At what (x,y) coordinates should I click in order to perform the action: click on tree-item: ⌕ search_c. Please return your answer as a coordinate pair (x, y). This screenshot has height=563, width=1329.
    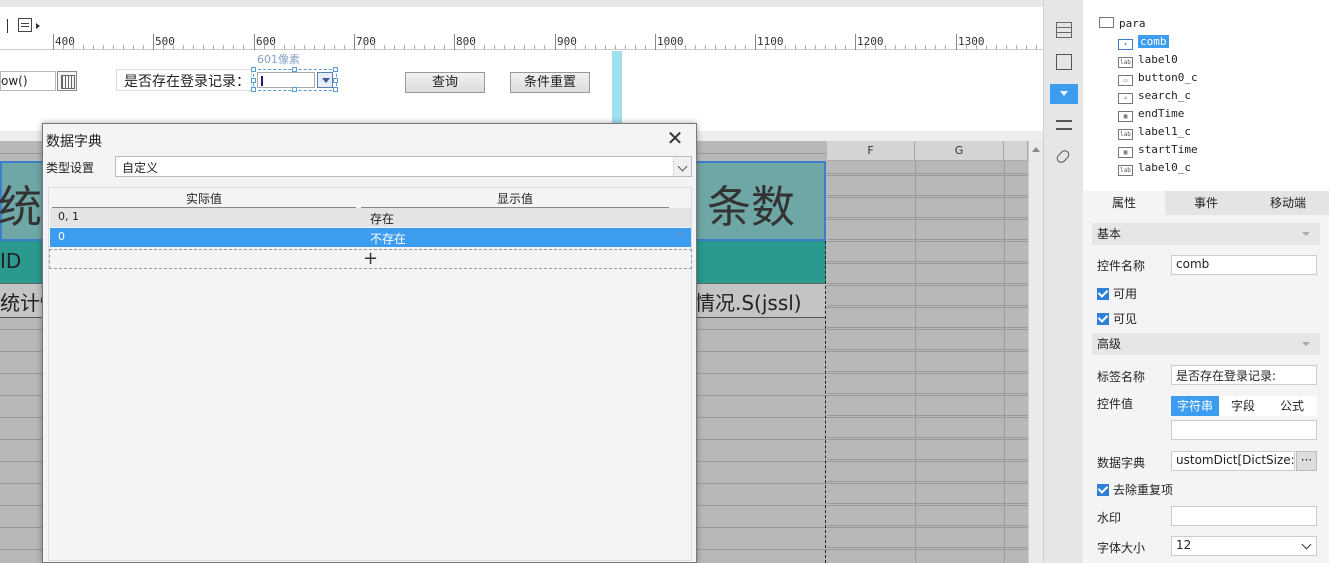
    Looking at the image, I should click on (1154, 96).